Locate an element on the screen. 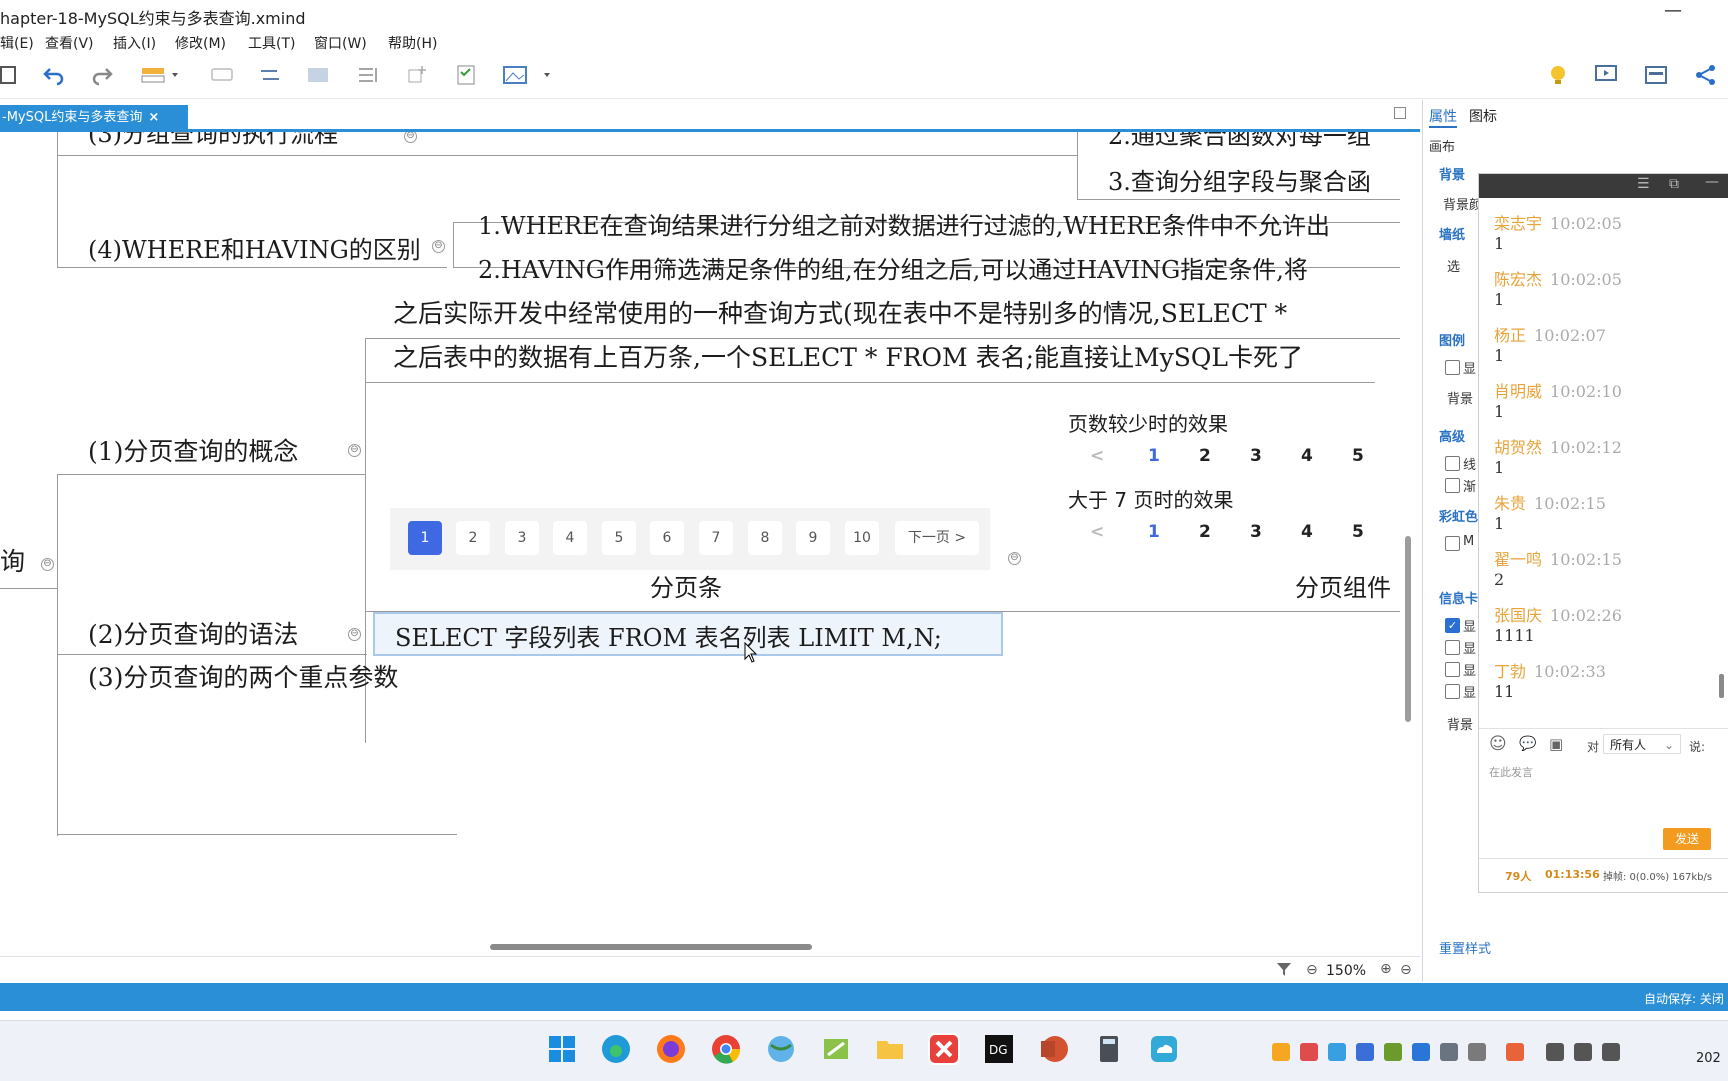 The image size is (1728, 1081). minimize-button: — is located at coordinates (1673, 10).